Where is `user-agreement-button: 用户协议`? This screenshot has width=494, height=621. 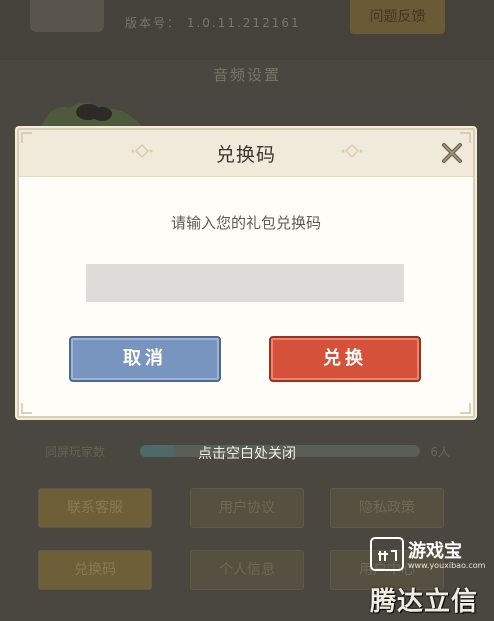
user-agreement-button: 用户协议 is located at coordinates (247, 508).